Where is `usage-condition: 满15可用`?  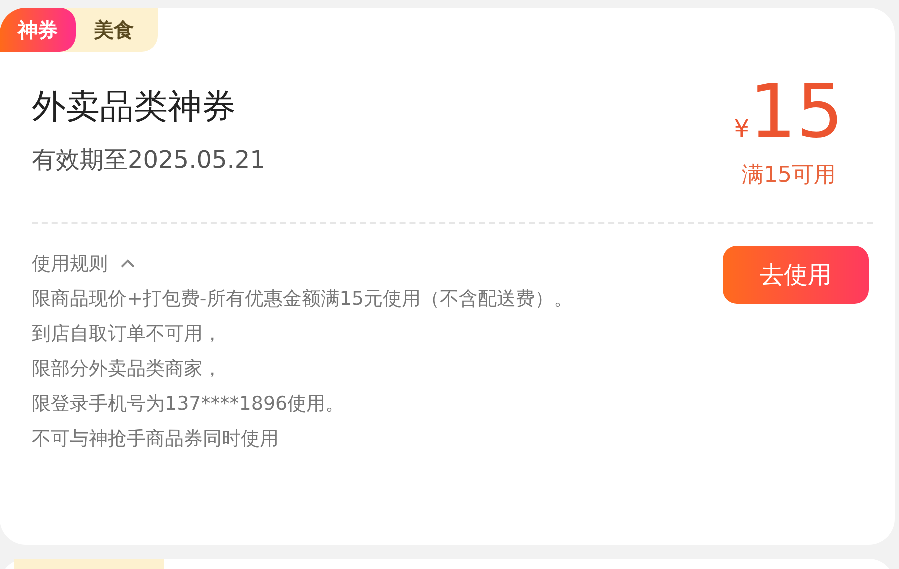 usage-condition: 满15可用 is located at coordinates (789, 176).